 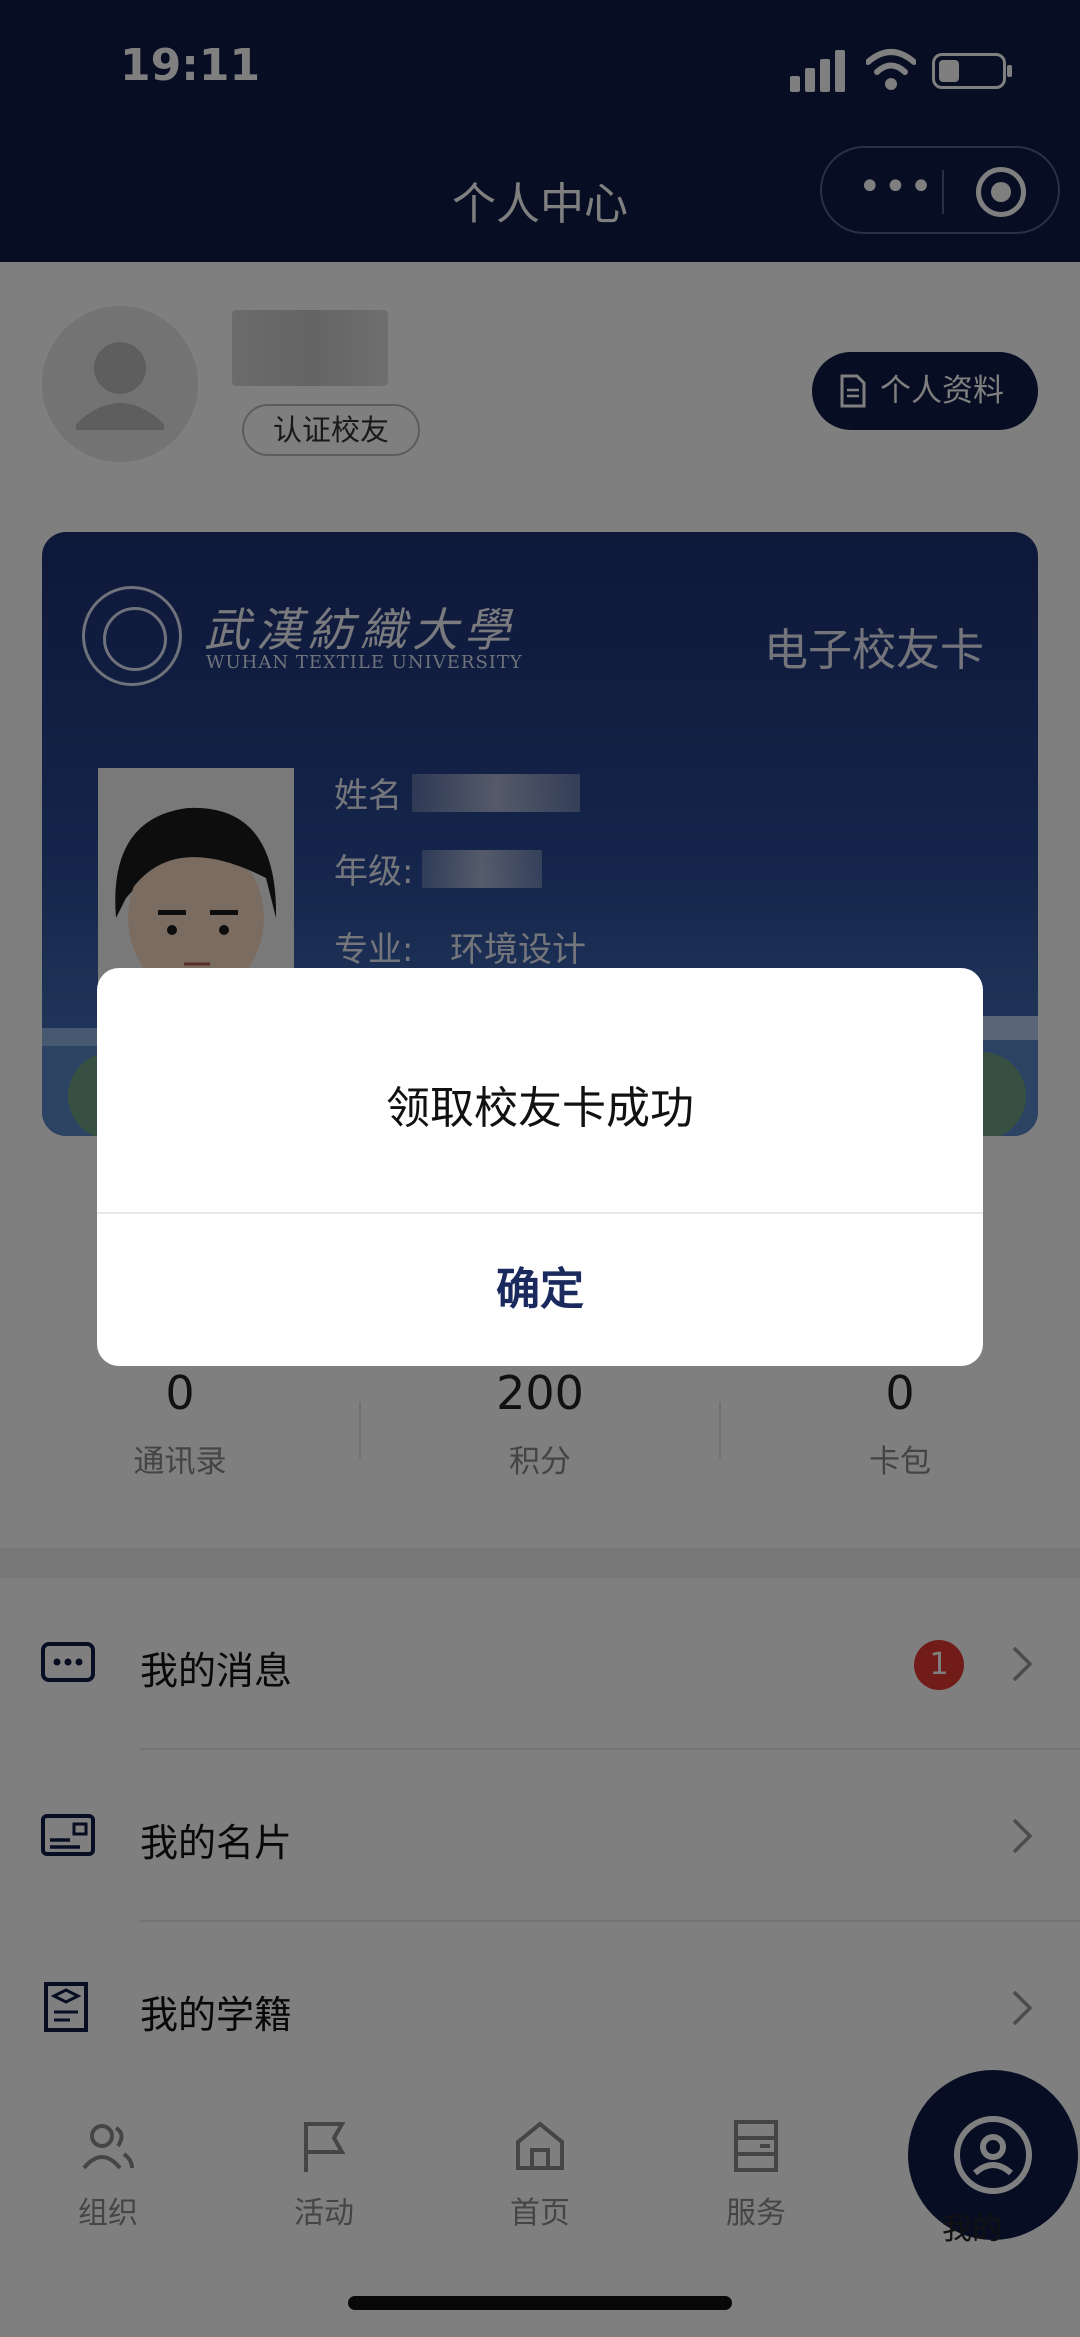 I want to click on dialog-message: 领取校友卡成功, so click(x=540, y=1108).